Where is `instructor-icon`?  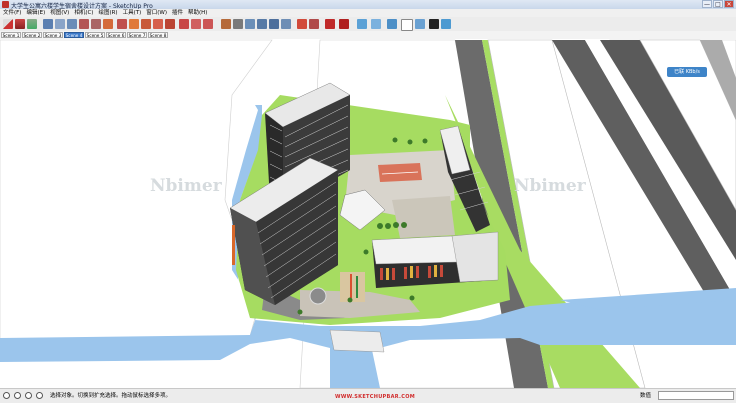
instructor-icon is located at coordinates (39, 395).